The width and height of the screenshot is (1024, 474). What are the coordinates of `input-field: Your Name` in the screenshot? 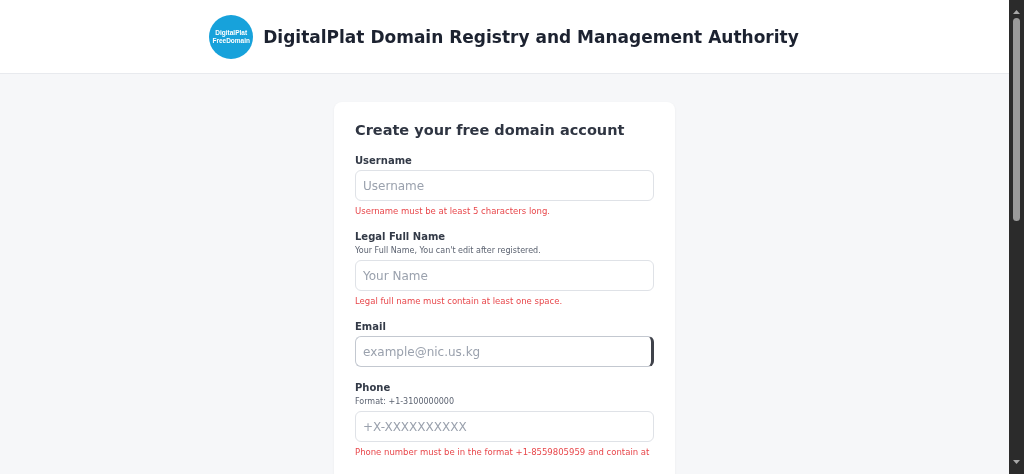 It's located at (504, 275).